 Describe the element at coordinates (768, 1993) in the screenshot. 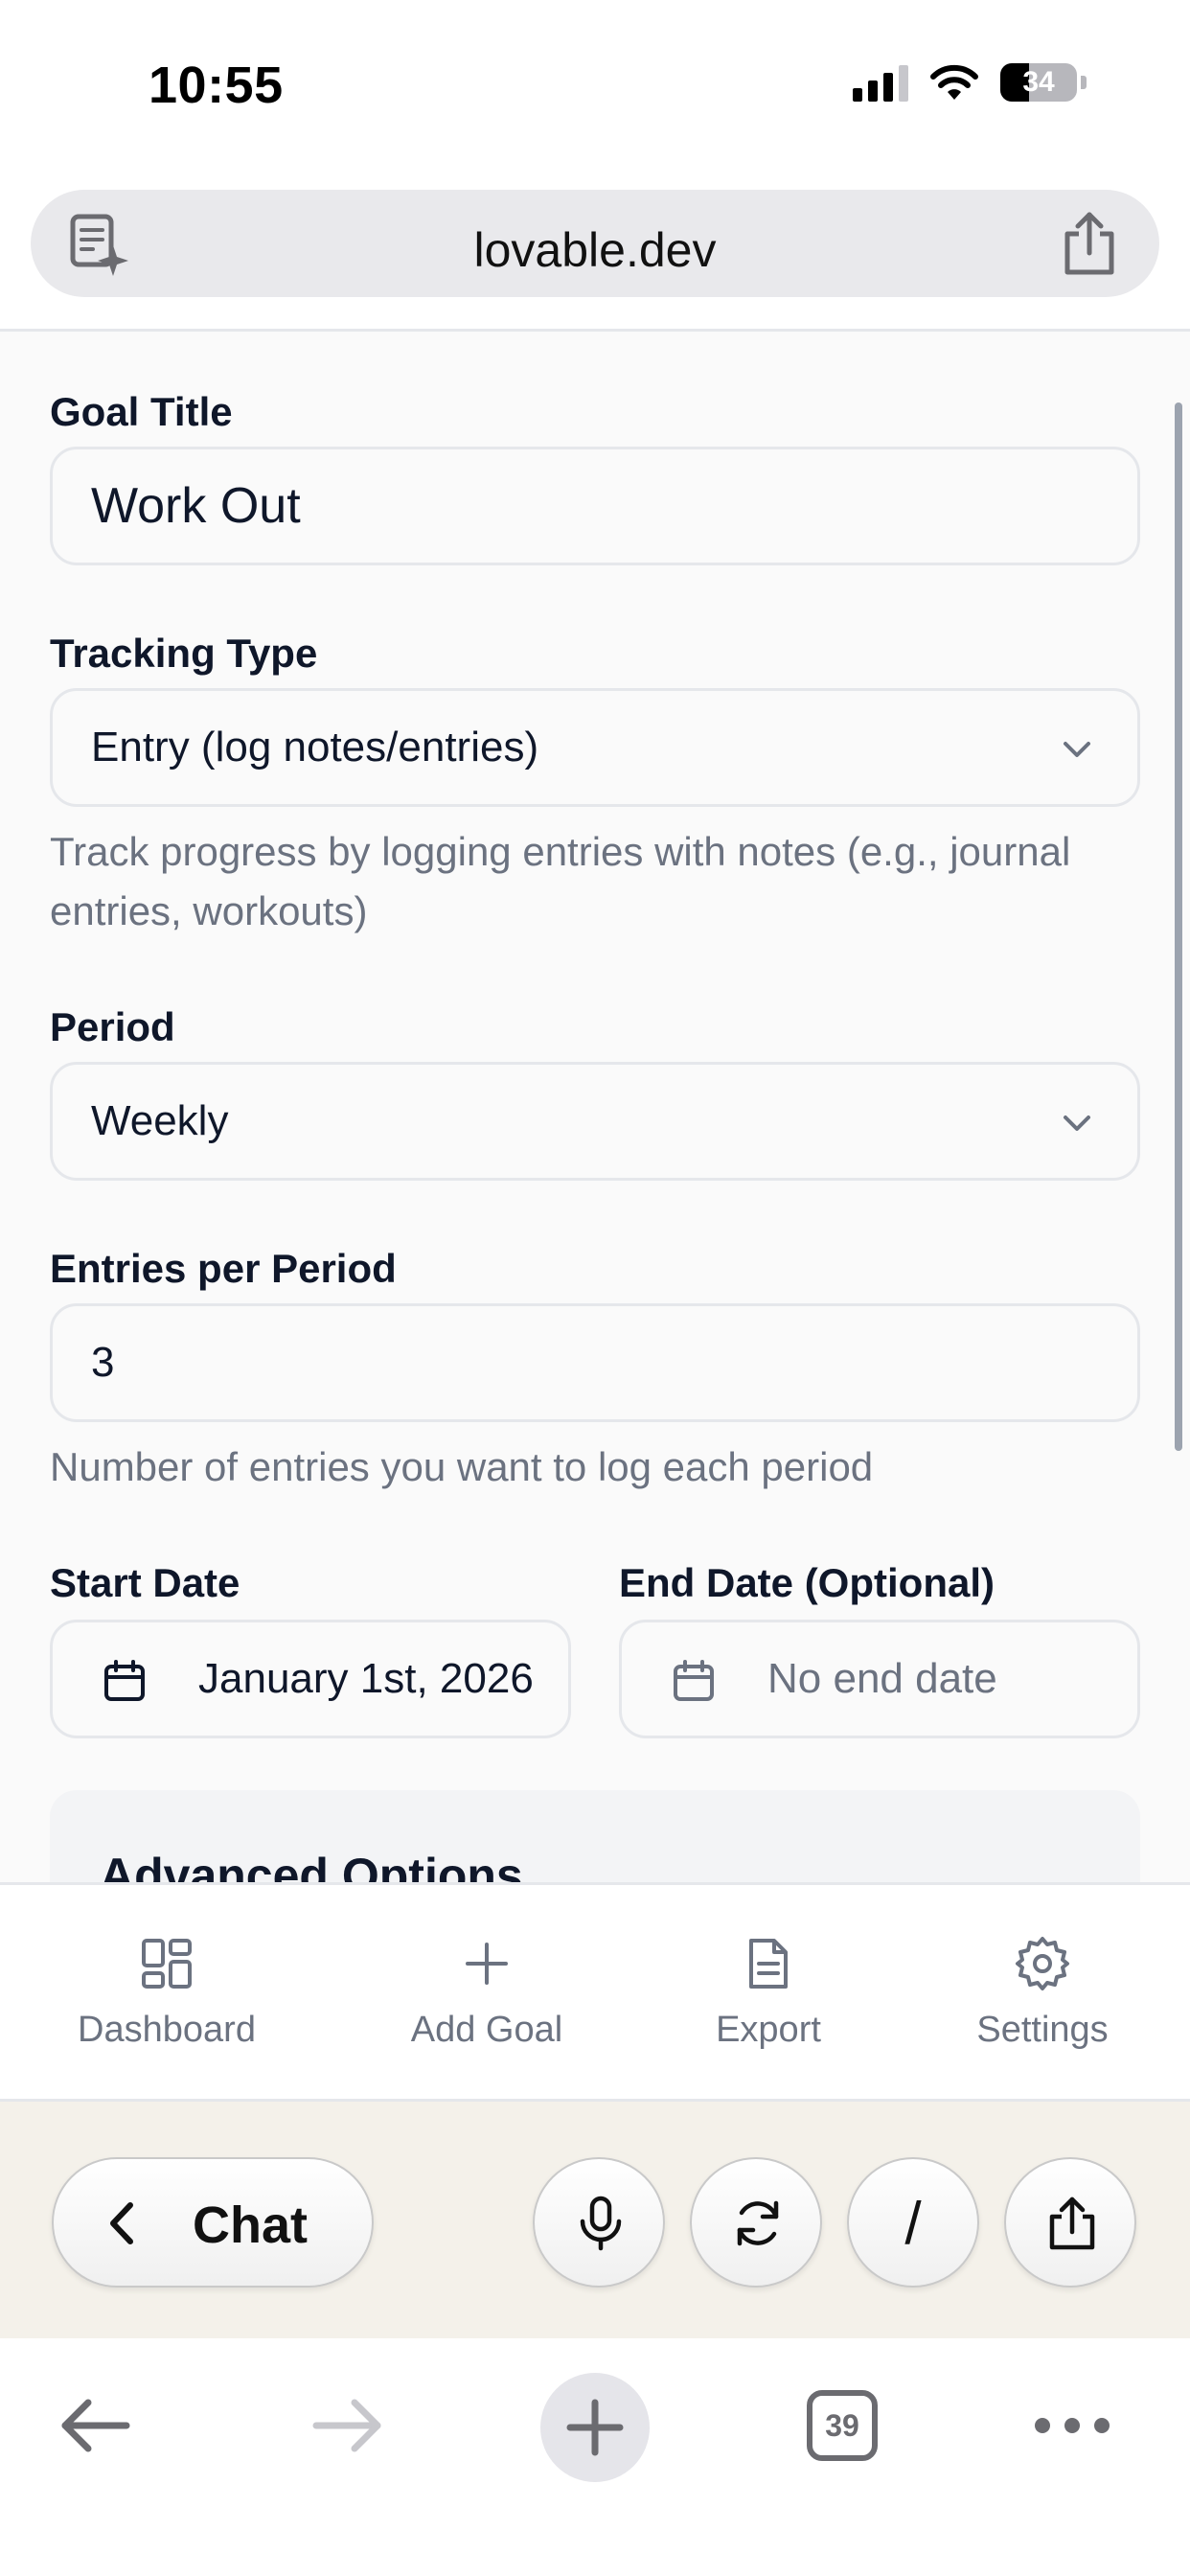

I see `nav-export: Export` at that location.